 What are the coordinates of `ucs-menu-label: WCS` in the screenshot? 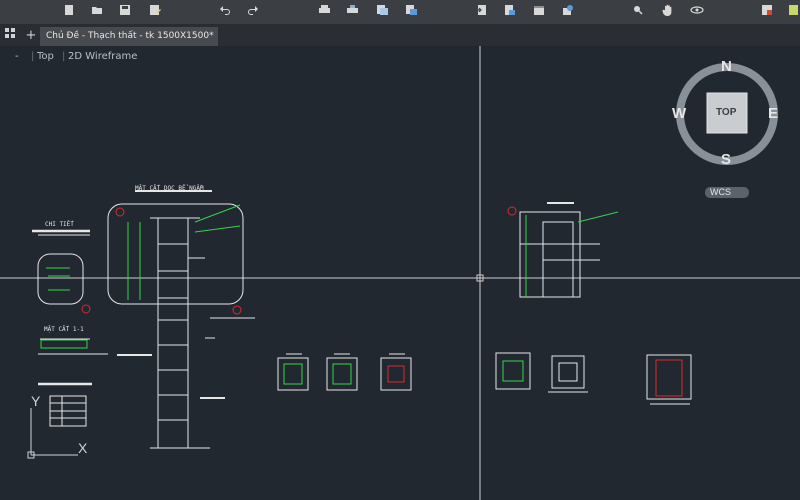 It's located at (720, 192).